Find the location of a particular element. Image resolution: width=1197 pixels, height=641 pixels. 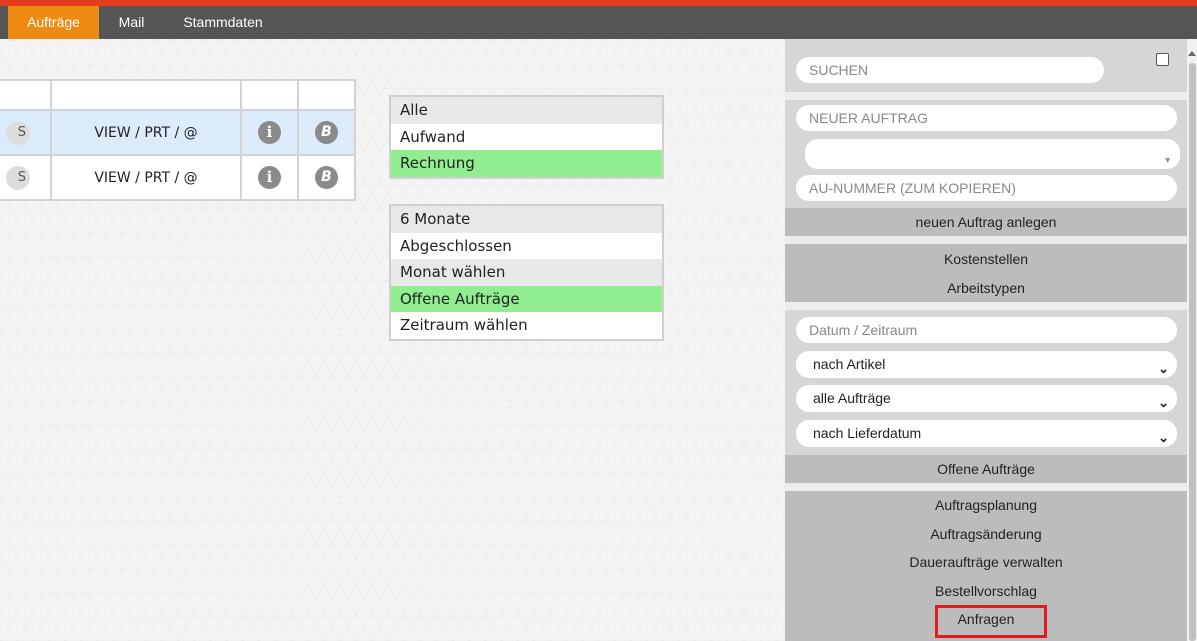

type-filter-list: Alle Aufwand Rechnung is located at coordinates (526, 137).